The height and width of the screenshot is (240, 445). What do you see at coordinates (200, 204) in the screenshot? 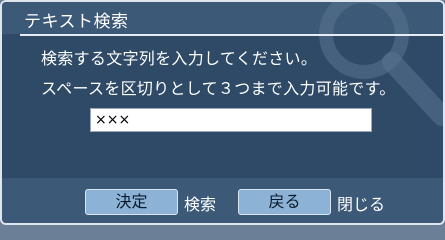
I see `ok-button-caption: 検索` at bounding box center [200, 204].